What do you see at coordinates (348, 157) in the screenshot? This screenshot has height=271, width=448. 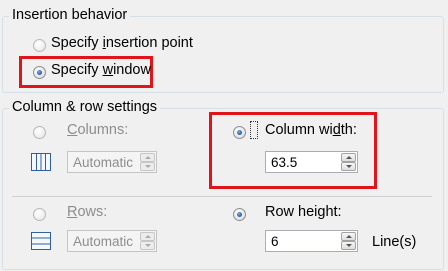 I see `column-width-spin-up-button` at bounding box center [348, 157].